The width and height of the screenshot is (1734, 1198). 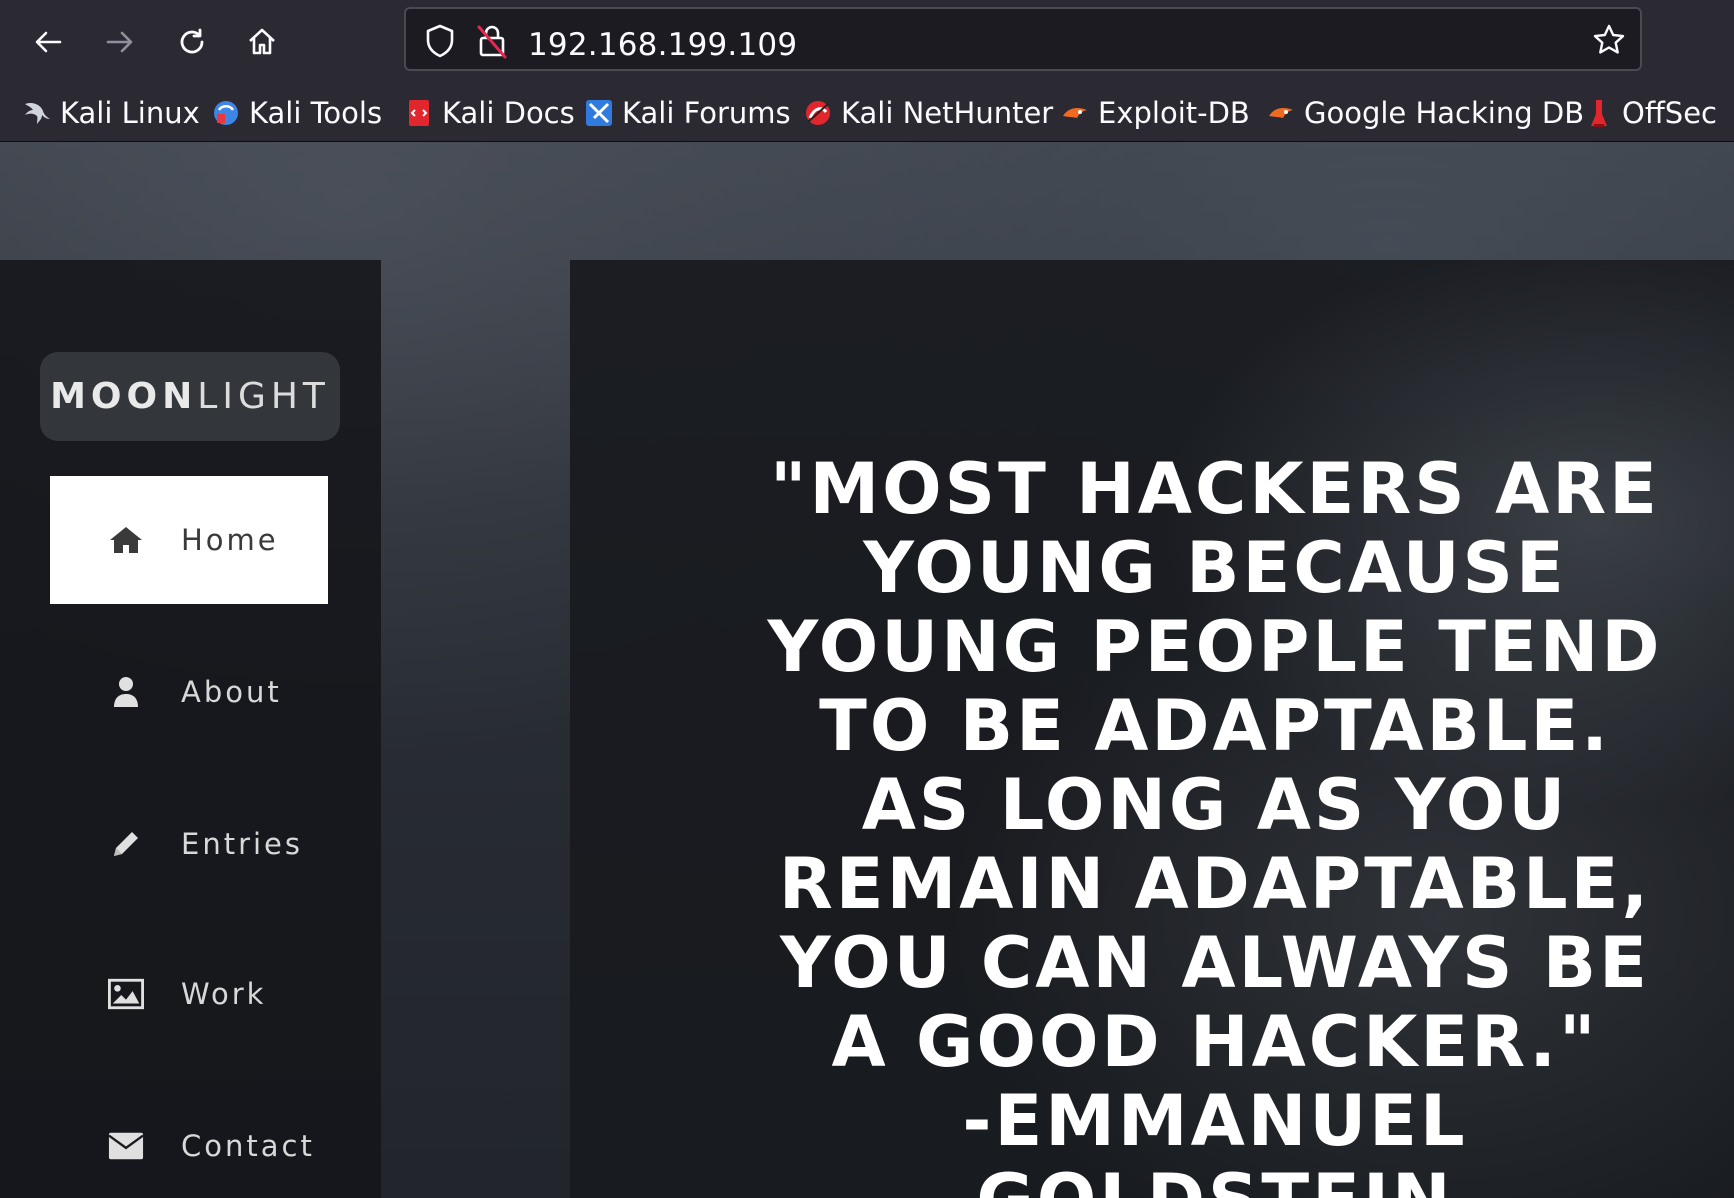 I want to click on quote-author: -Emmanuel Goldstein, so click(x=1215, y=1139).